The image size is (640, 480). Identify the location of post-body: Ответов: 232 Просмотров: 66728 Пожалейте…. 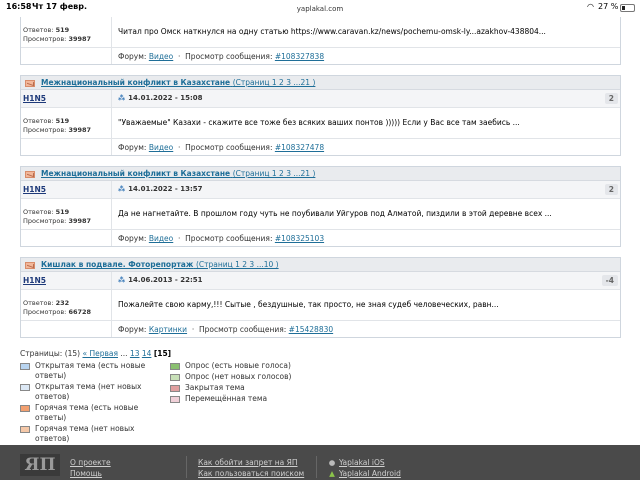
(320, 305).